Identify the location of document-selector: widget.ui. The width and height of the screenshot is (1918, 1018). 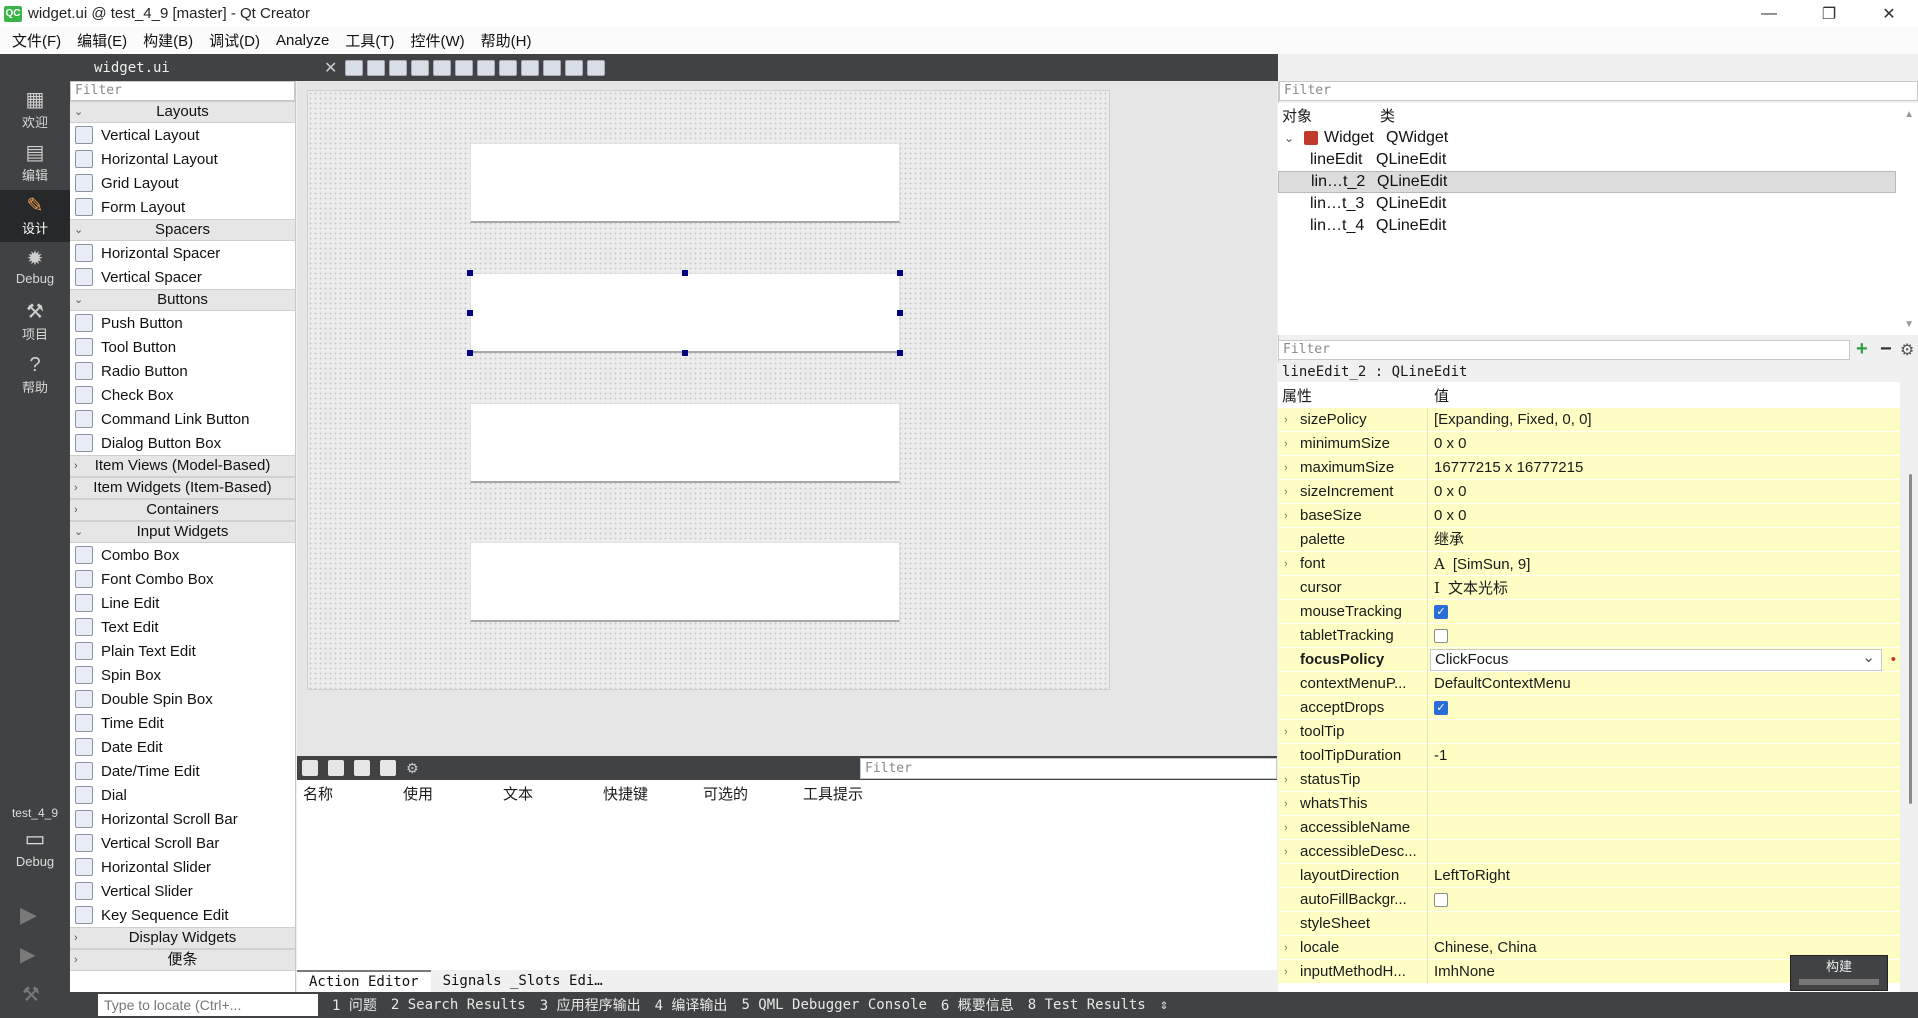
(209, 68).